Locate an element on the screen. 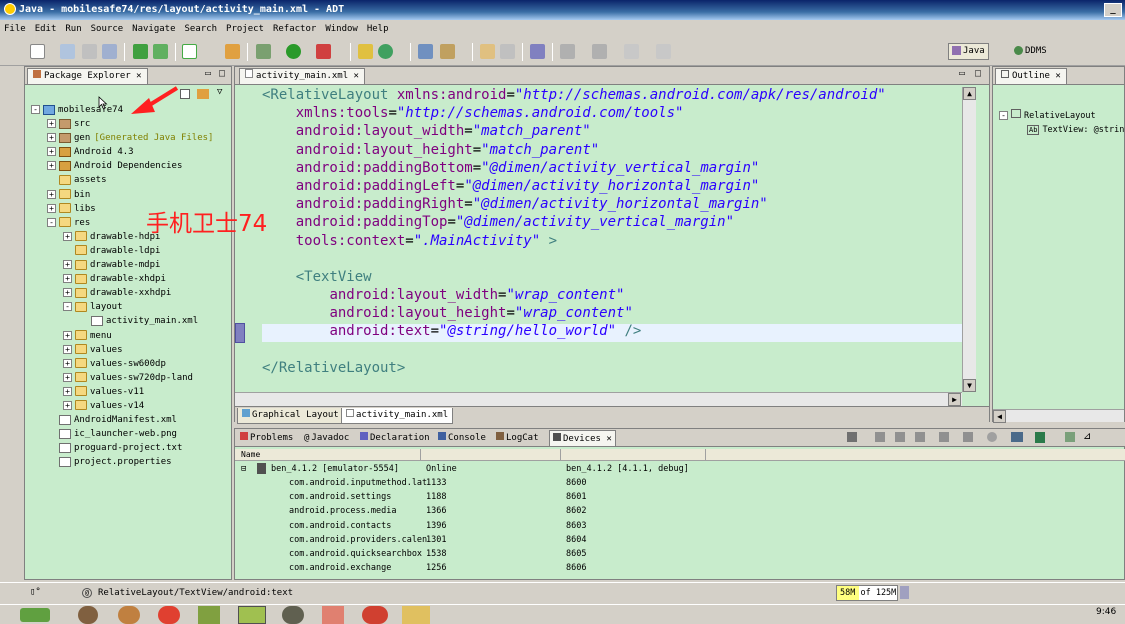  tab-problems: Problems is located at coordinates (266, 438).